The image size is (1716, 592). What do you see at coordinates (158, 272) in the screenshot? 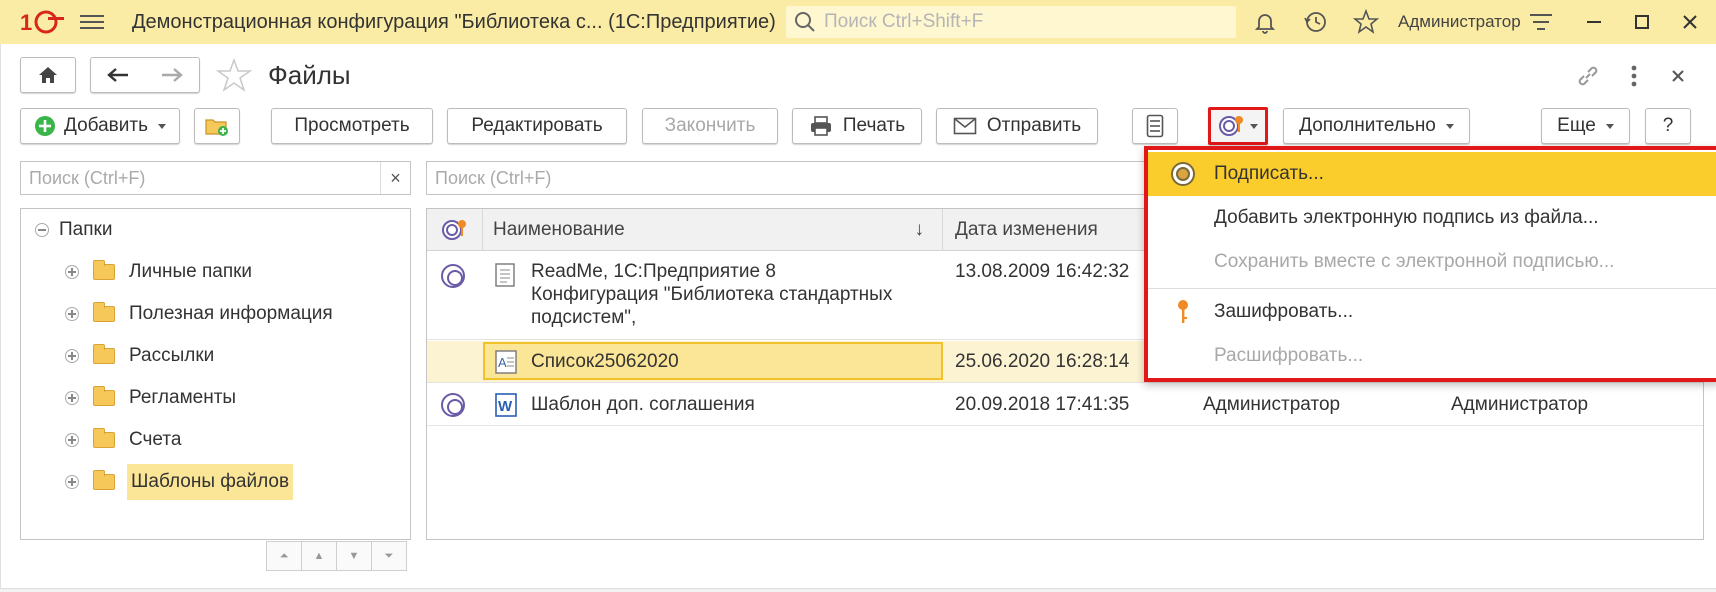
I see `tree-item-personal: Личные папки` at bounding box center [158, 272].